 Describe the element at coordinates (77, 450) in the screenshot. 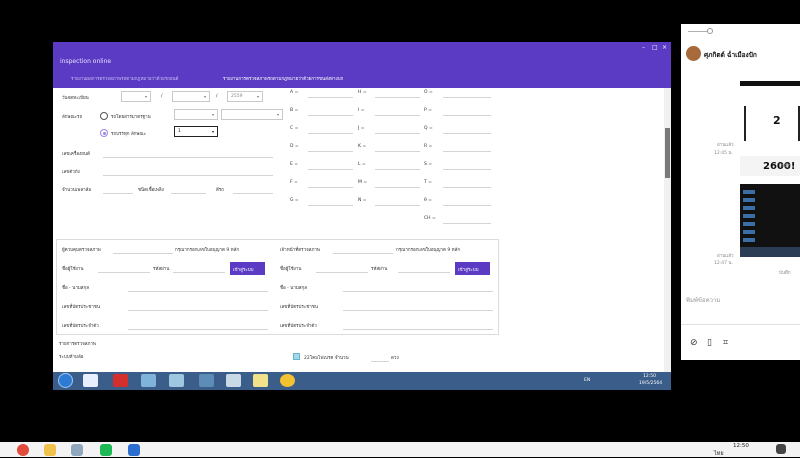

I see `notepad-icon` at that location.